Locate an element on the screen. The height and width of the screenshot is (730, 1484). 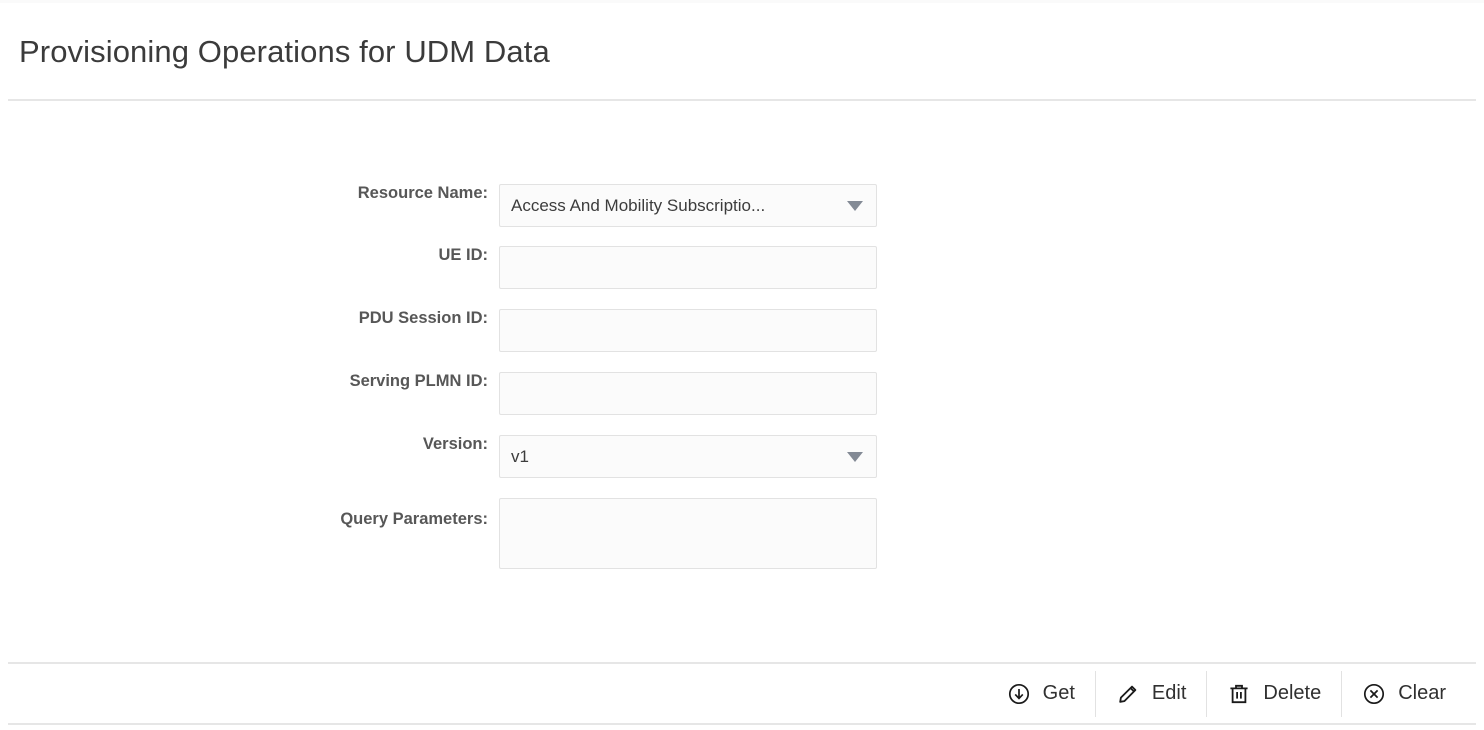
field-wrap-query-parameters is located at coordinates (688, 536).